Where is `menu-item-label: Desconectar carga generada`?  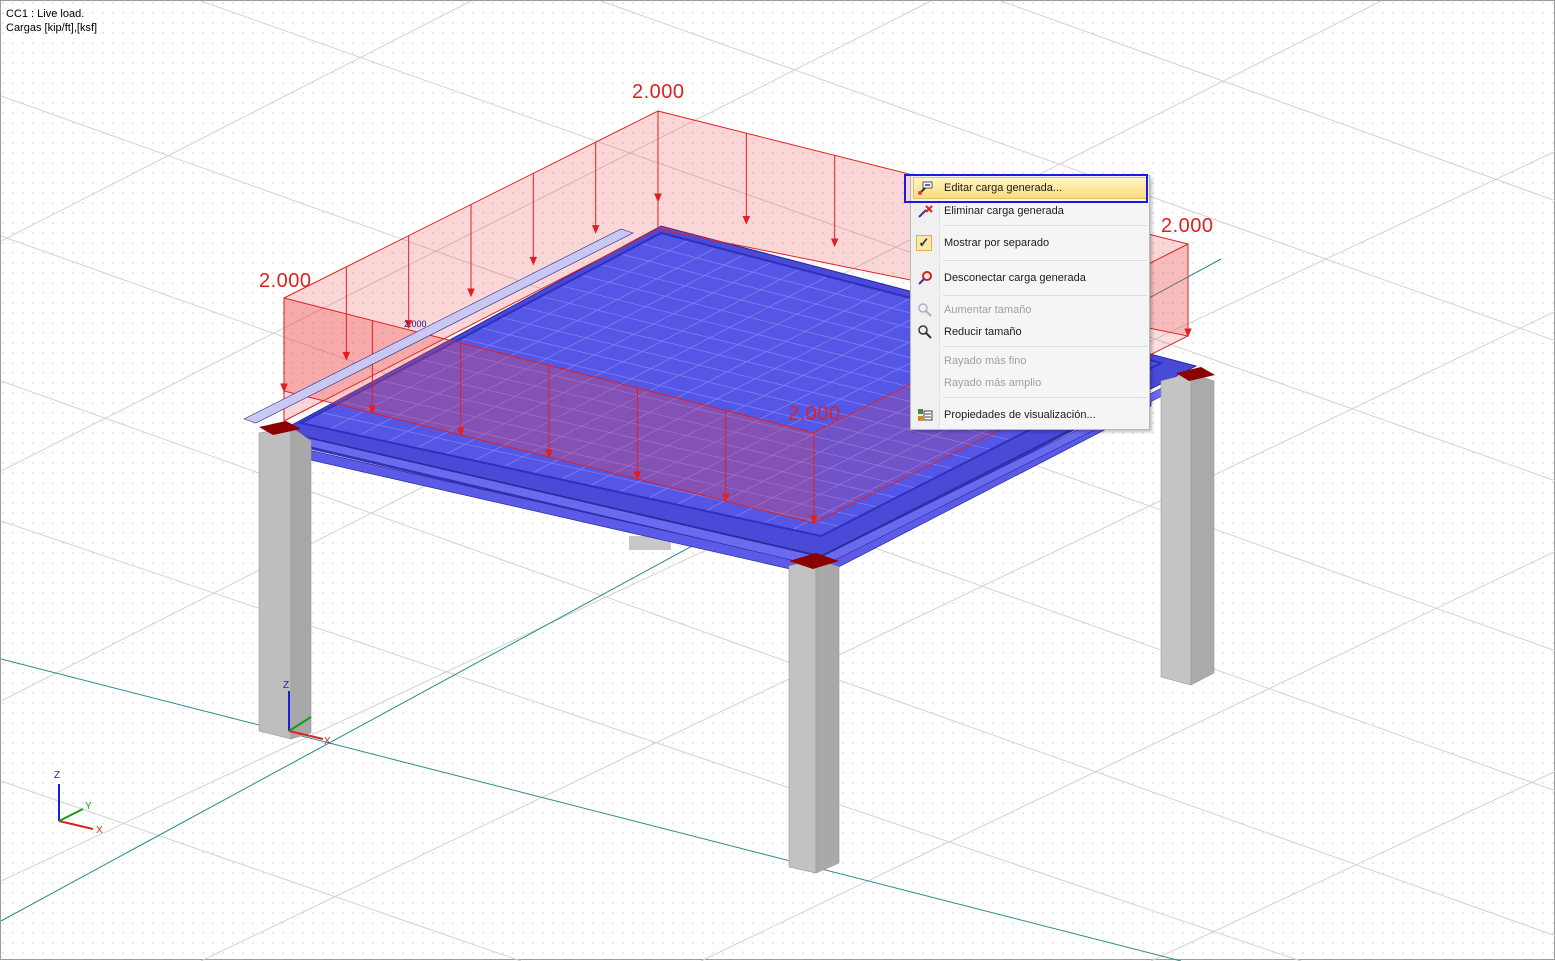
menu-item-label: Desconectar carga generada is located at coordinates (1015, 278).